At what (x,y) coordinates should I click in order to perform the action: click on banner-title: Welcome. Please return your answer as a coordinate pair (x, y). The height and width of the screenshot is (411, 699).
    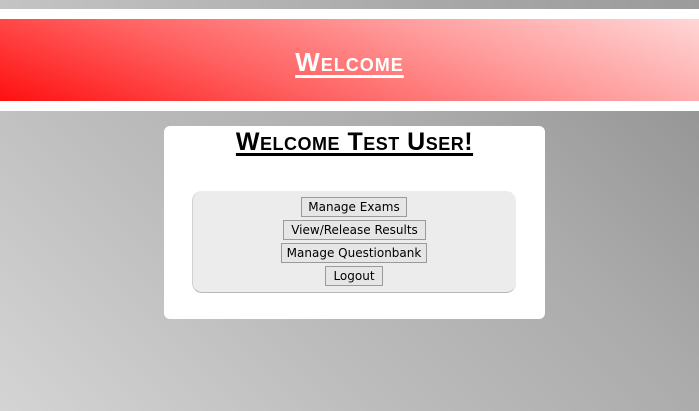
    Looking at the image, I should click on (349, 61).